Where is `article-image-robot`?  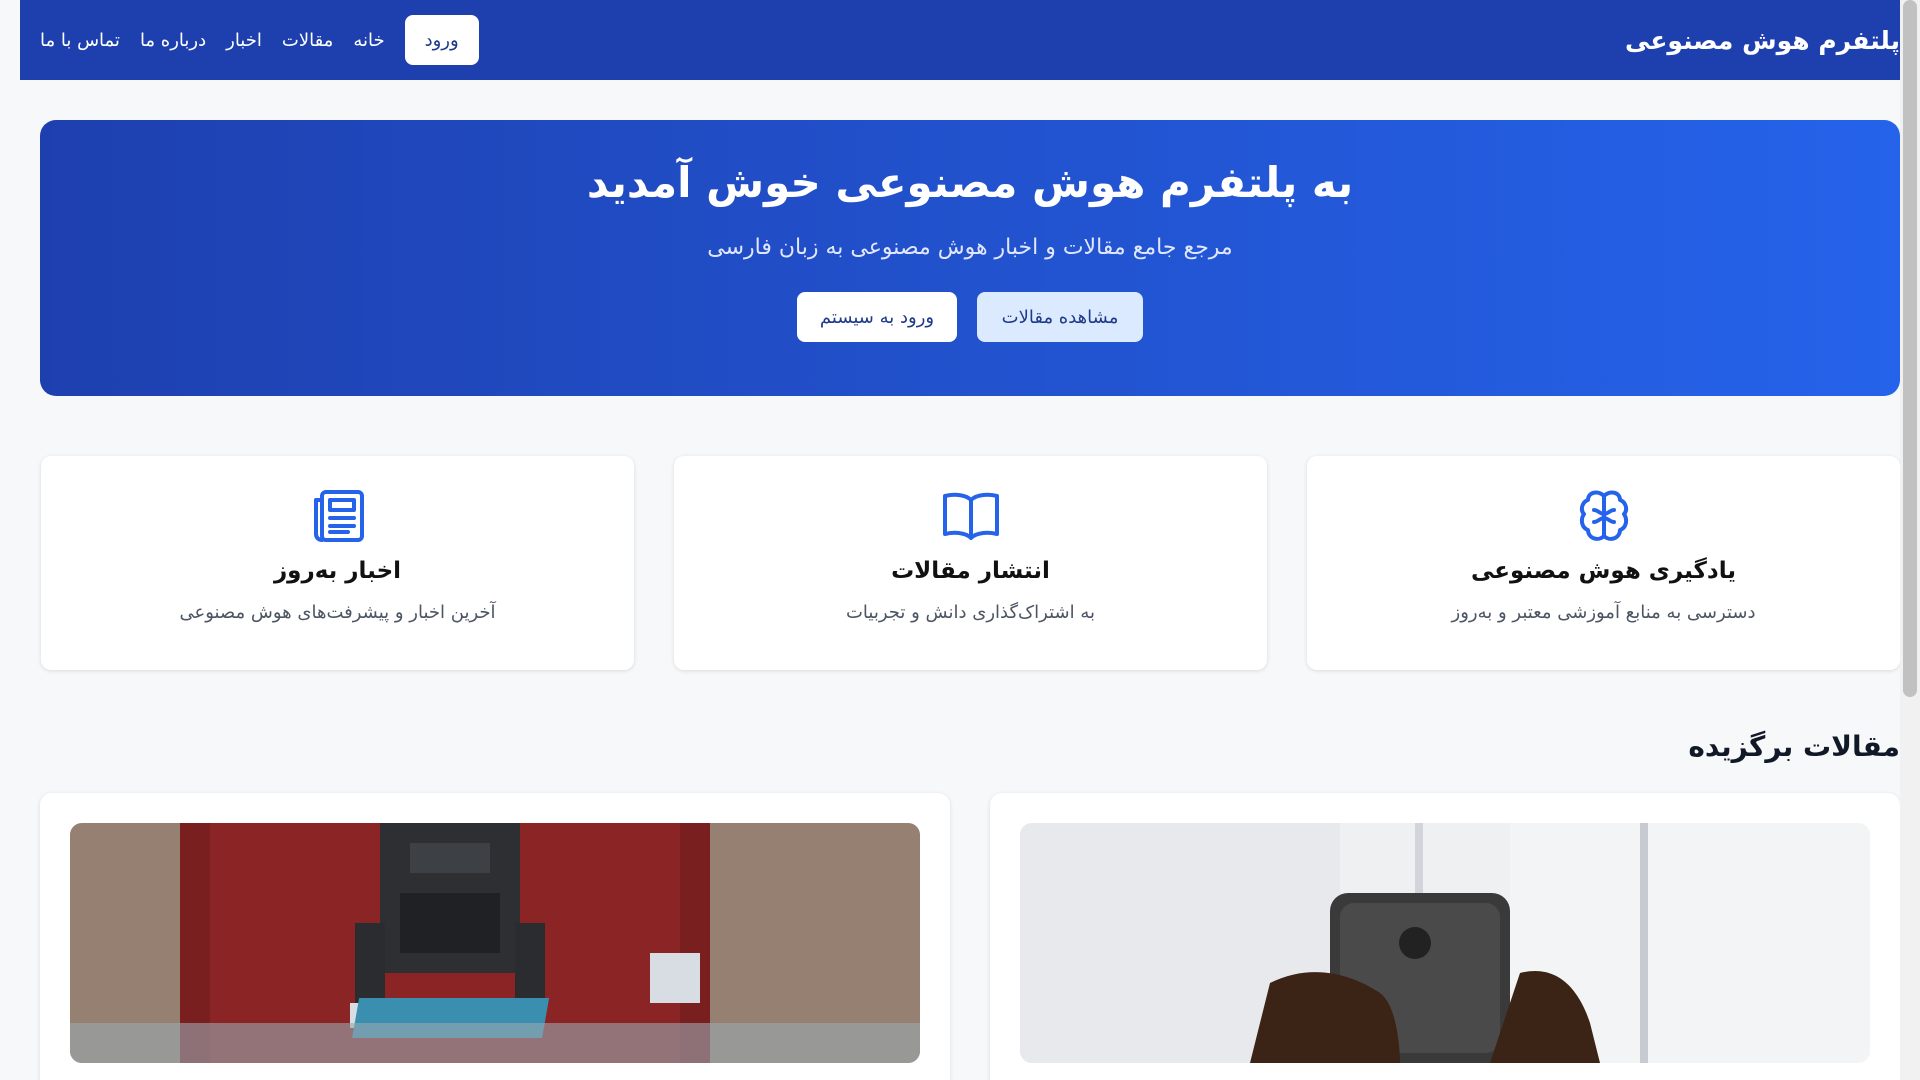
article-image-robot is located at coordinates (495, 943).